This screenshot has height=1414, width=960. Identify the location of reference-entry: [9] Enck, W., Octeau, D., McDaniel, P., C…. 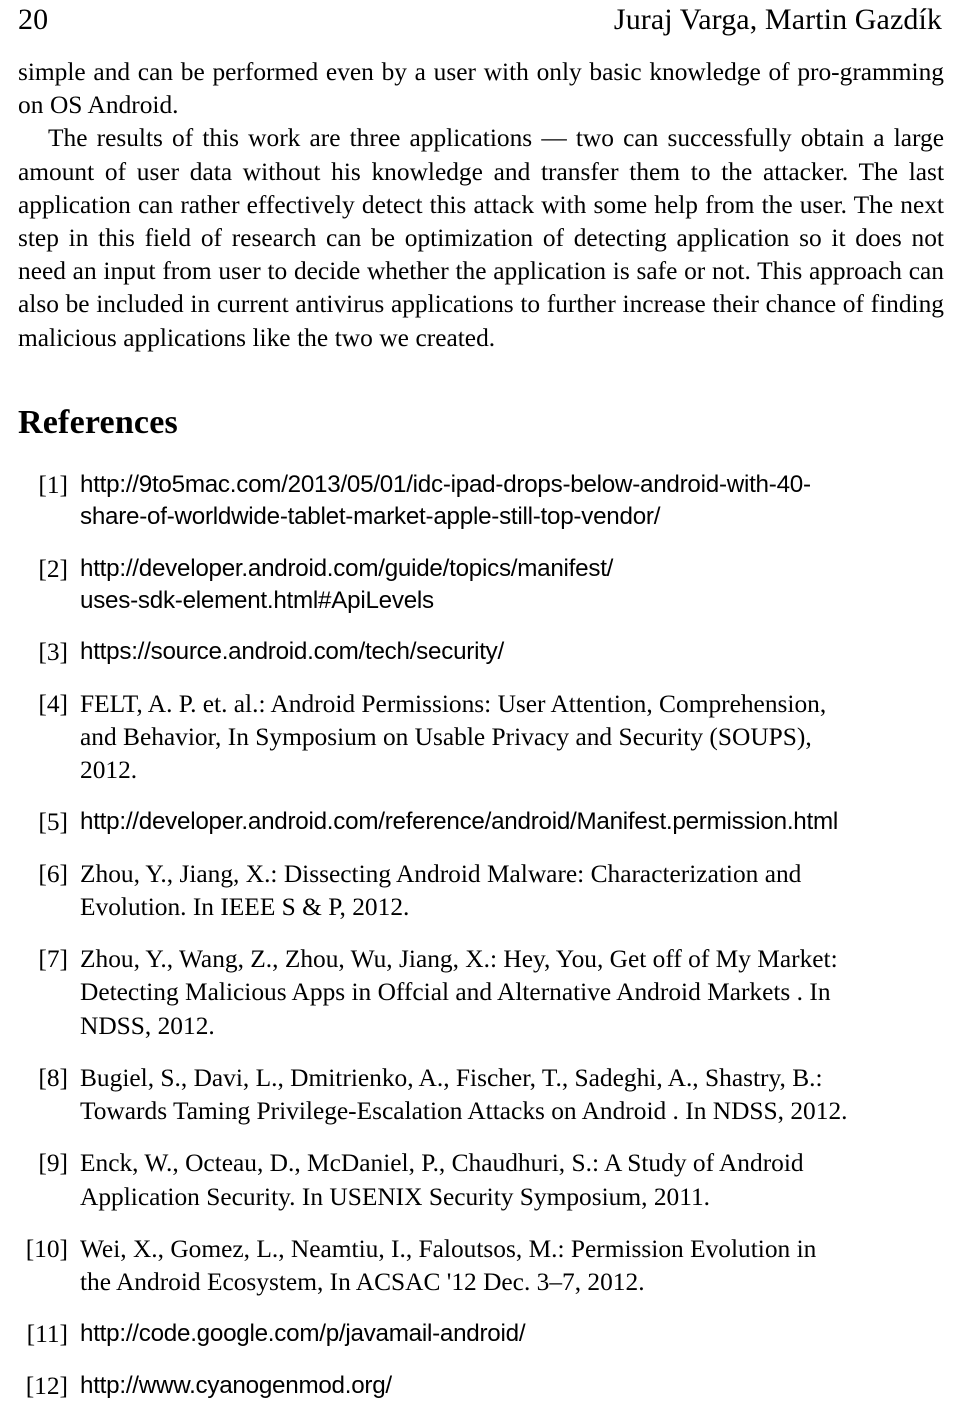
(481, 1180).